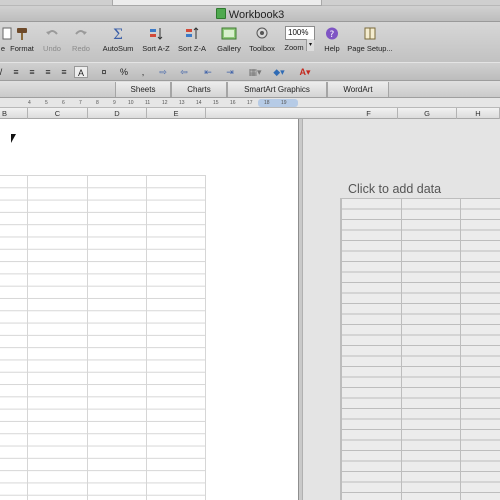  Describe the element at coordinates (478, 113) in the screenshot. I see `column-header-h: H` at that location.